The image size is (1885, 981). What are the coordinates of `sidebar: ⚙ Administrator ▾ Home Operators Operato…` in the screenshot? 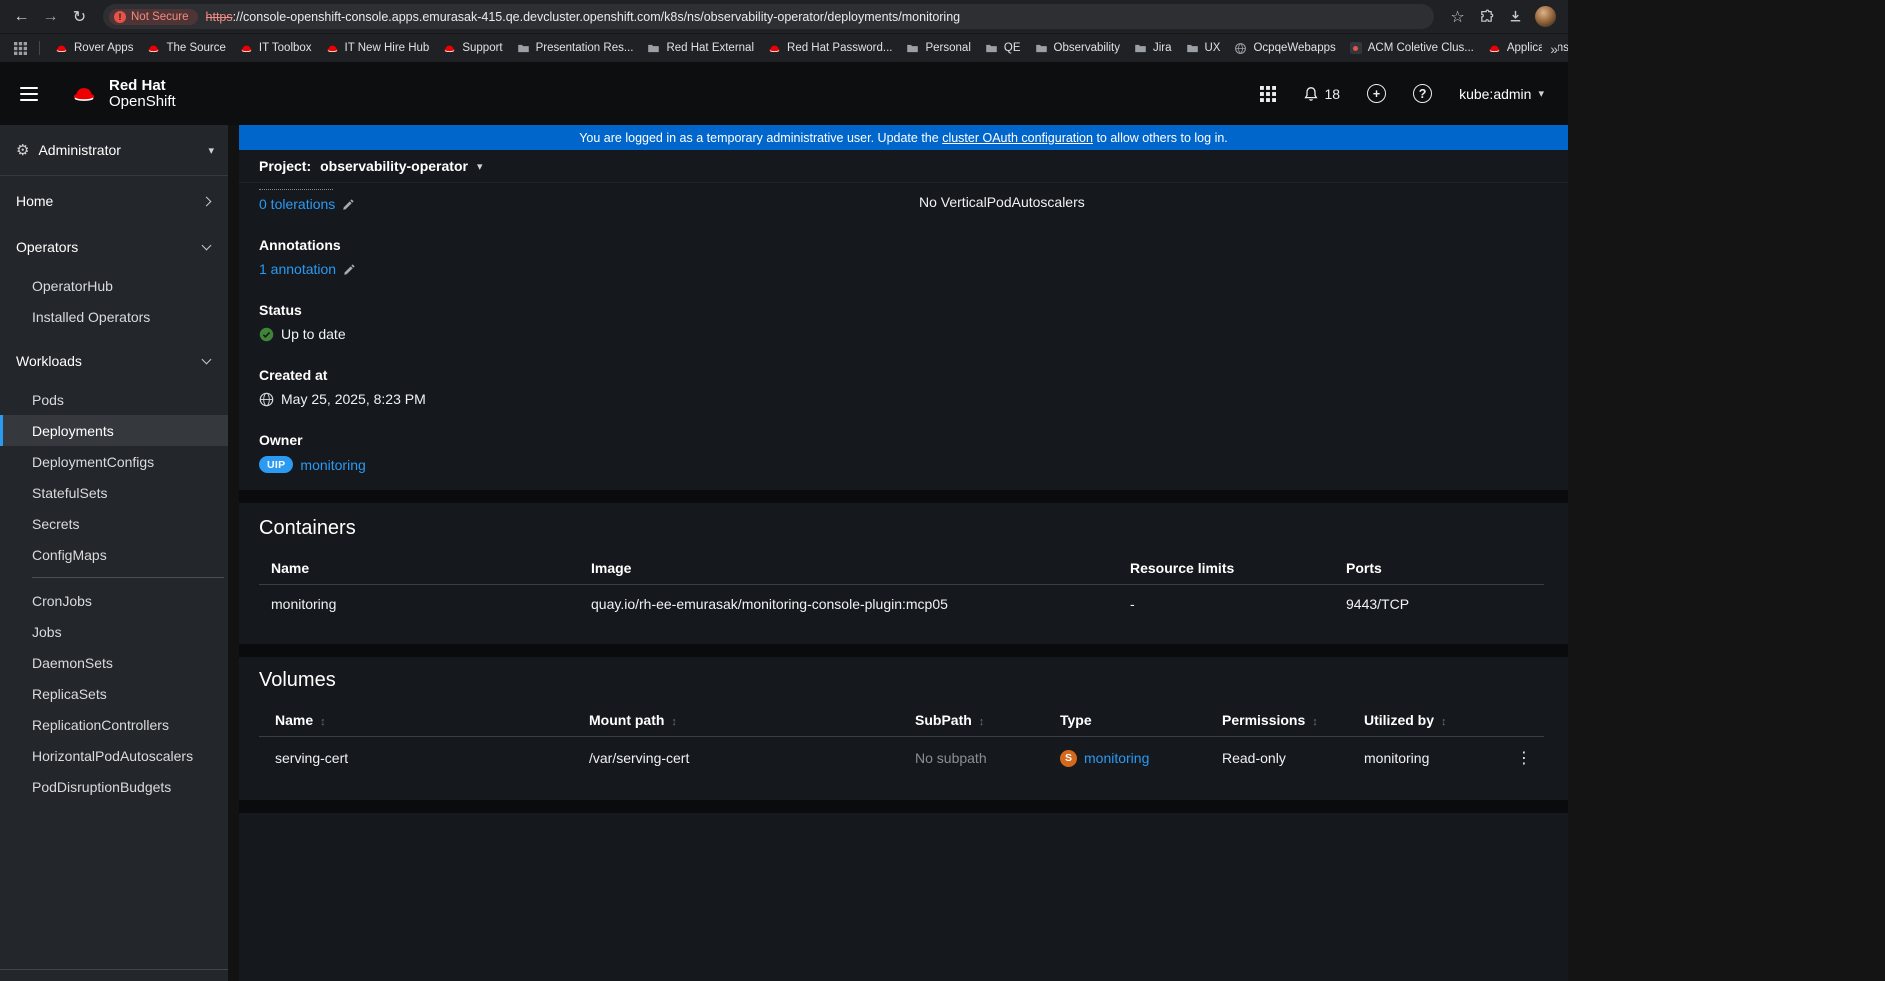 It's located at (114, 553).